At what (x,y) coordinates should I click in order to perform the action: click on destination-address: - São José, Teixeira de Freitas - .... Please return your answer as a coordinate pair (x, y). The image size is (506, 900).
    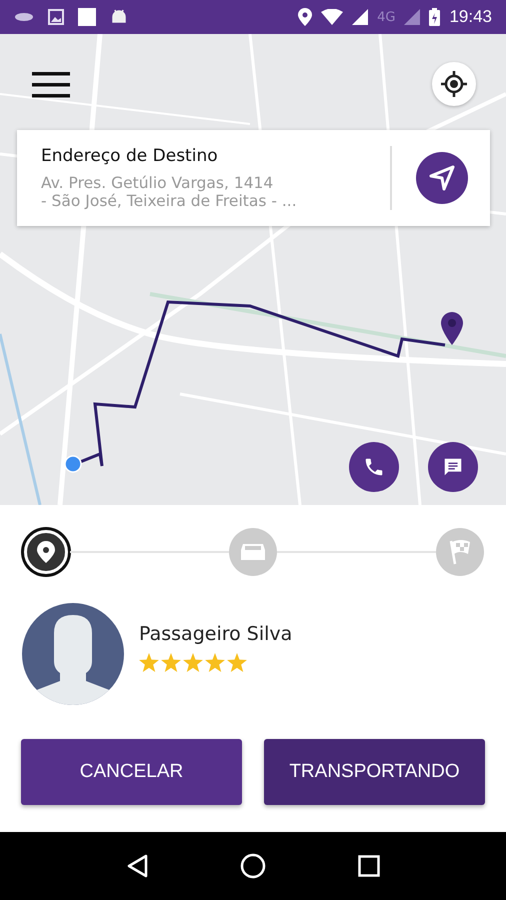
    Looking at the image, I should click on (169, 201).